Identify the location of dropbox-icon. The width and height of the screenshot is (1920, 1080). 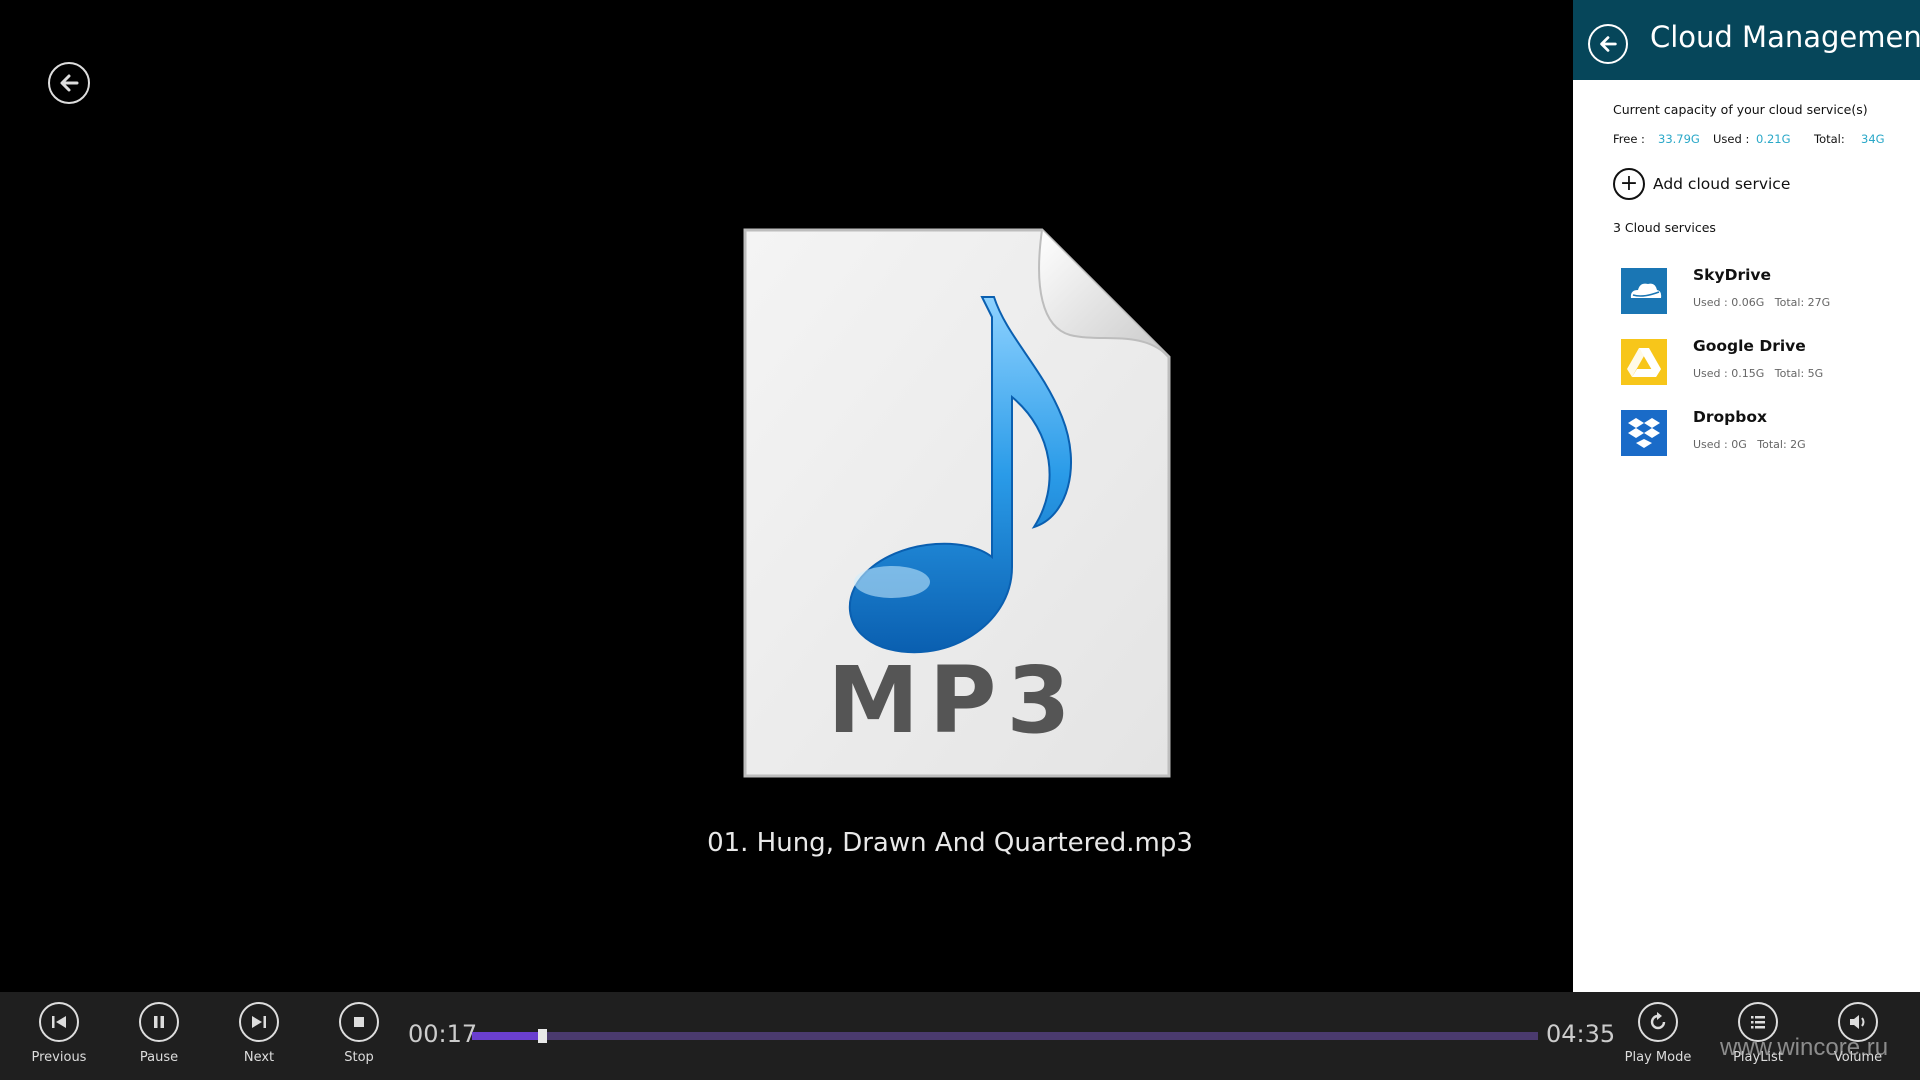
(1644, 433).